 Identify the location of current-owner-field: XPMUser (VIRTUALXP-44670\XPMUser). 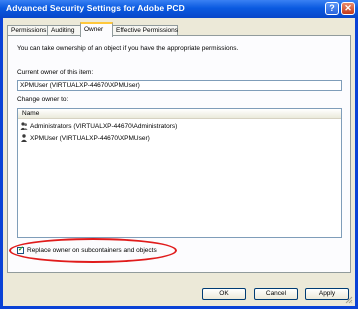
(179, 85).